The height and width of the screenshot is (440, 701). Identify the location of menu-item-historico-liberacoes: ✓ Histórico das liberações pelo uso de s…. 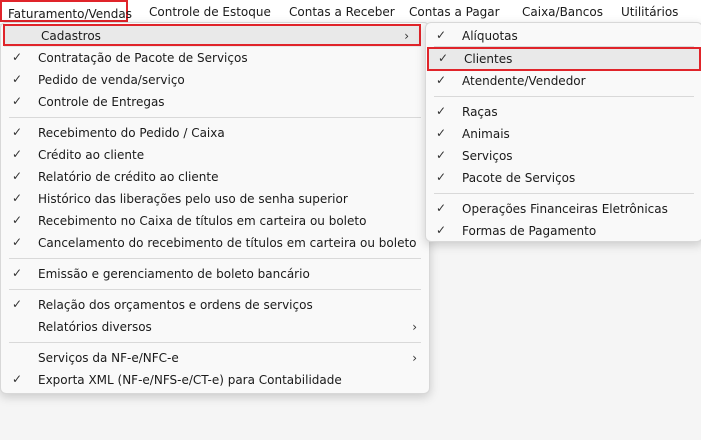
(215, 199).